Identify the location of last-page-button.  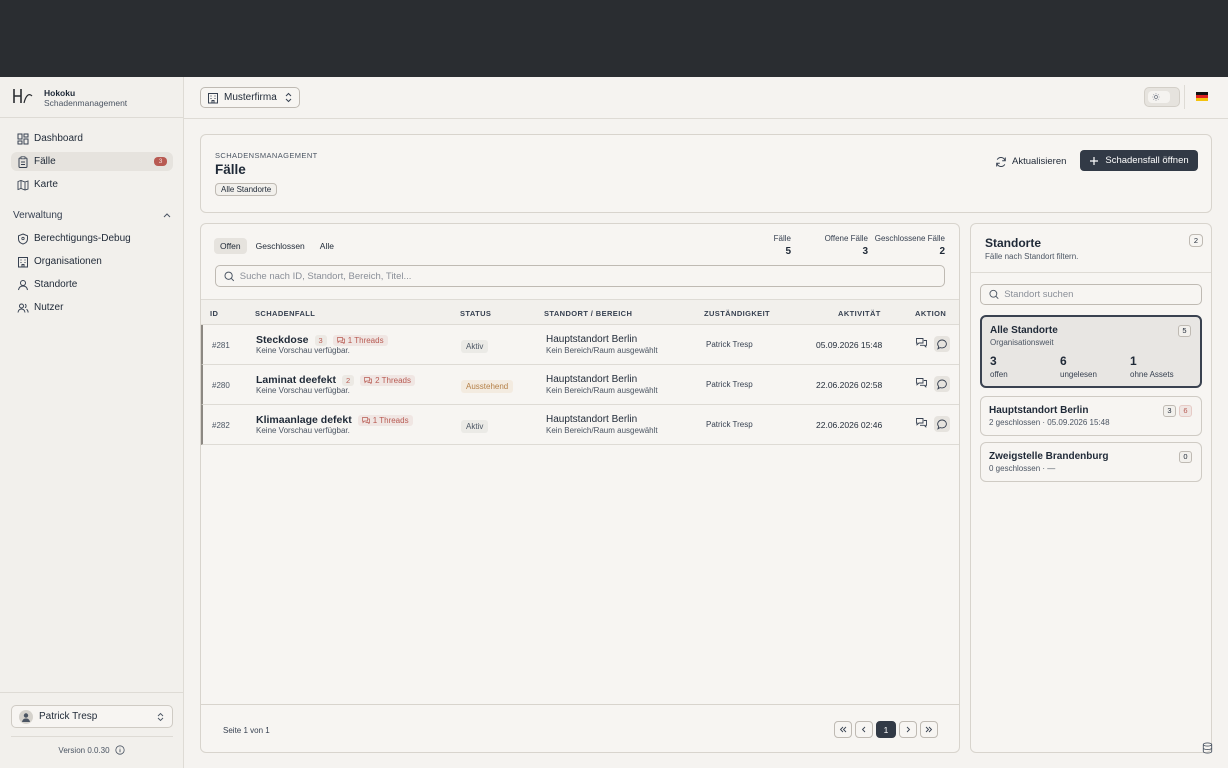
(929, 729).